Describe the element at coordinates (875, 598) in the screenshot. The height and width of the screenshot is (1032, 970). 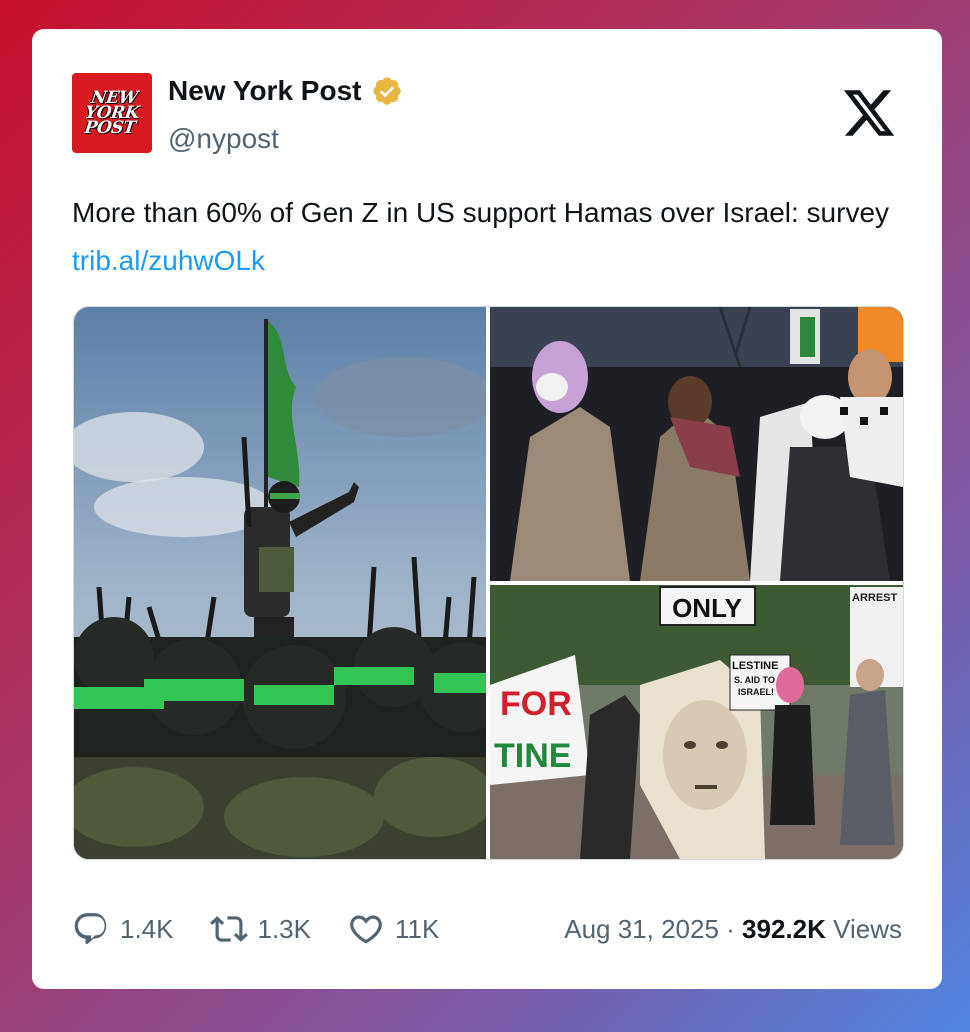
I see `sign-arrest-text: ARREST` at that location.